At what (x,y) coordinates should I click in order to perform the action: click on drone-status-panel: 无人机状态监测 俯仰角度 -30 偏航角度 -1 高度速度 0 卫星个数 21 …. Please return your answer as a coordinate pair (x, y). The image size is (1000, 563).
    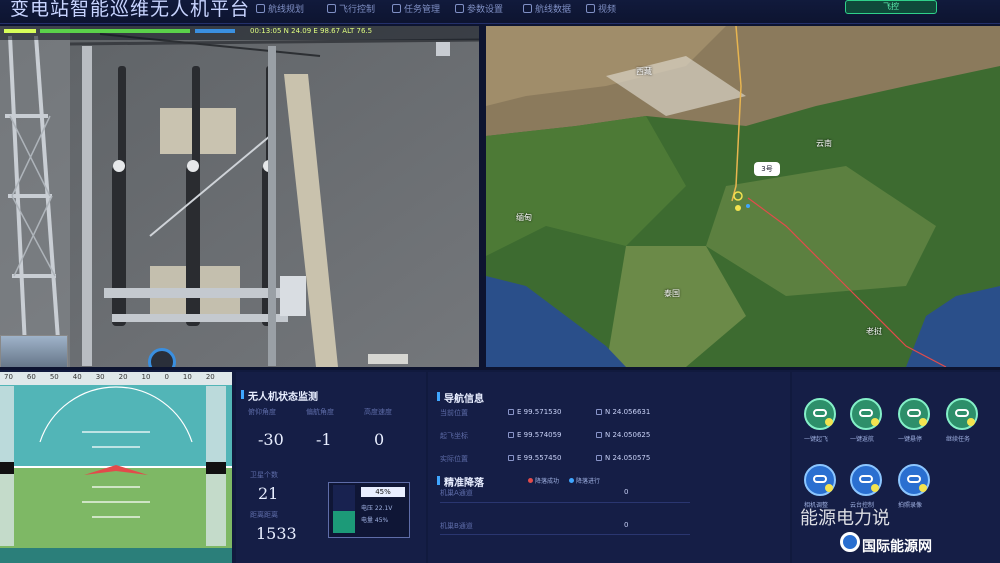
    Looking at the image, I should click on (331, 467).